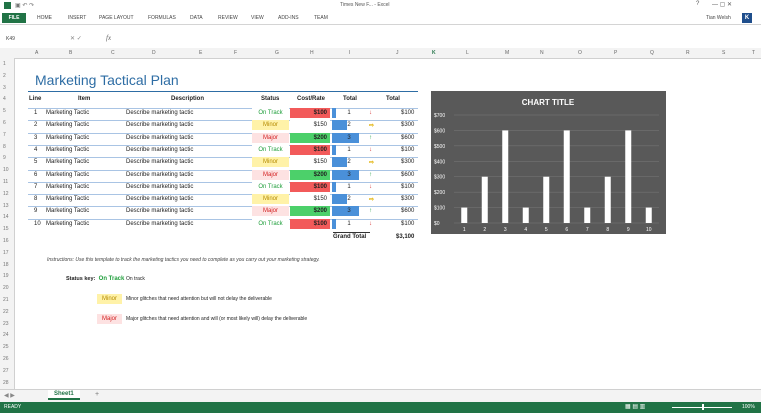 This screenshot has width=761, height=413. What do you see at coordinates (162, 18) in the screenshot?
I see `tab-formulas: FORMULAS` at bounding box center [162, 18].